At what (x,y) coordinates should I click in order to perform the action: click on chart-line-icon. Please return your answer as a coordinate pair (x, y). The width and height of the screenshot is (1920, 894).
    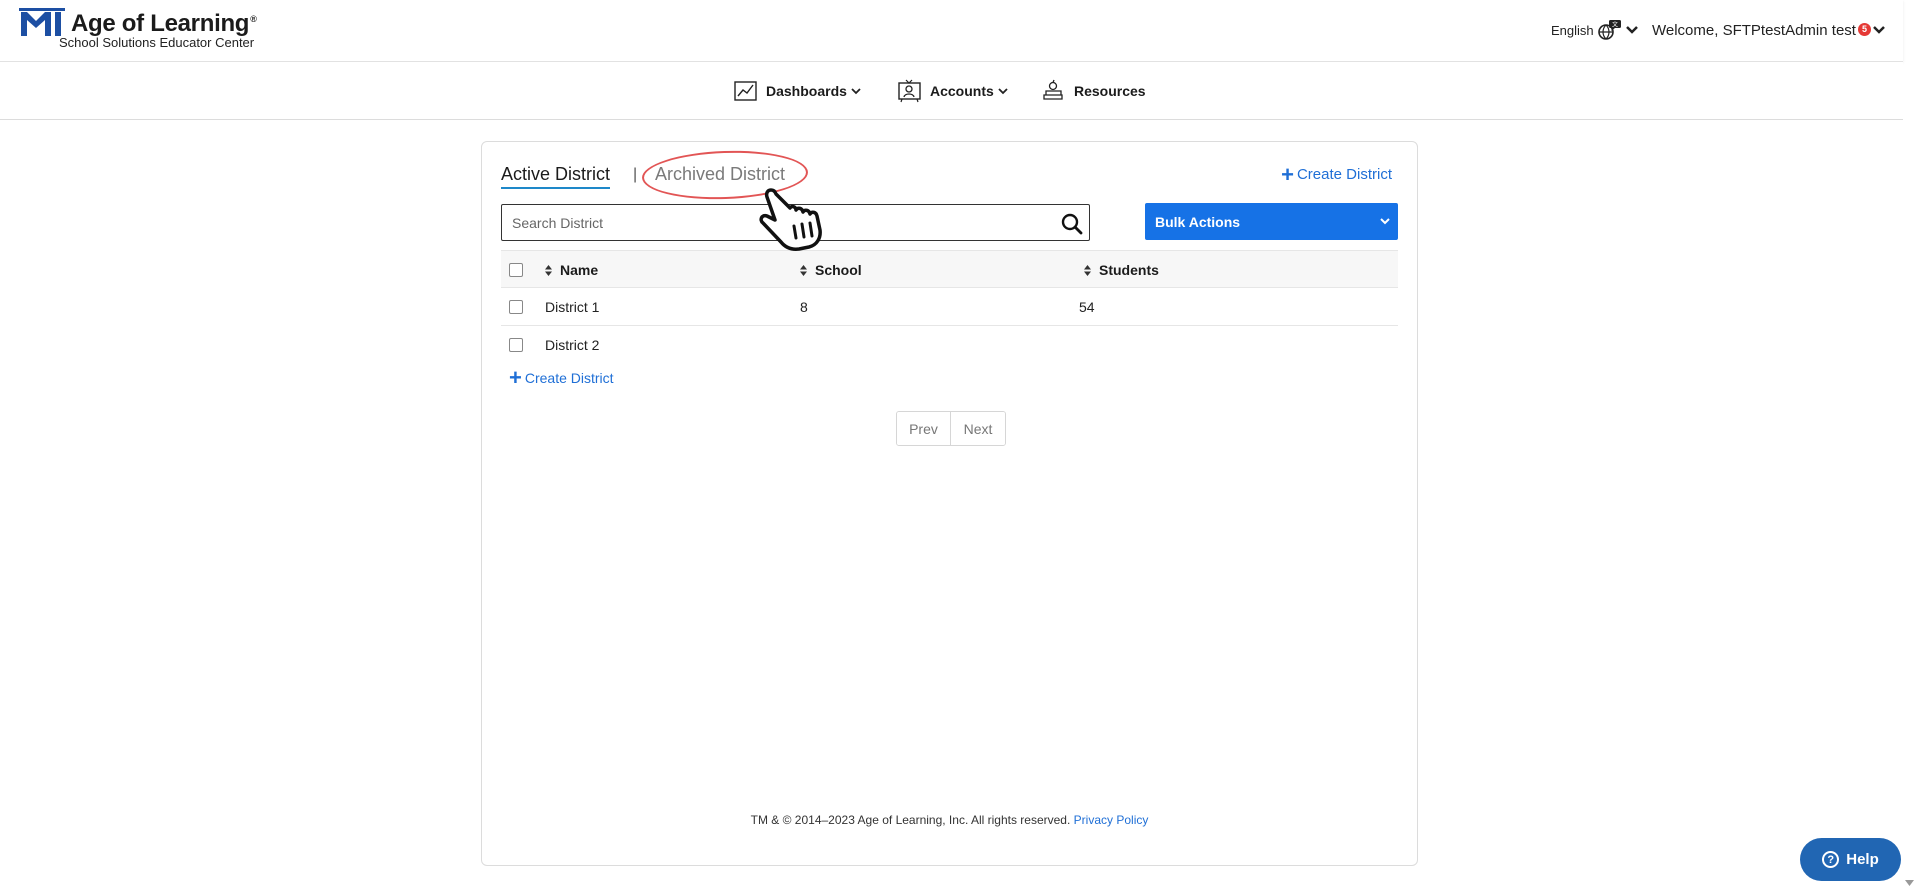
    Looking at the image, I should click on (745, 91).